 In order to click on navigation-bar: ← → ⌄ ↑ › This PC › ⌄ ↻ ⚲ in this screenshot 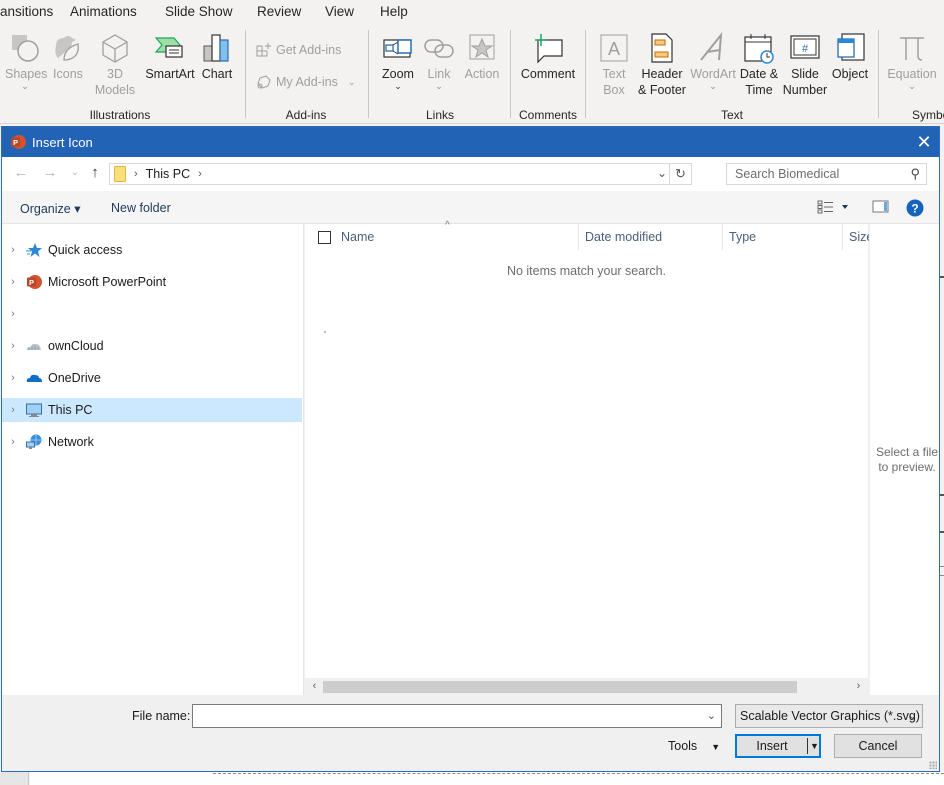, I will do `click(470, 174)`.